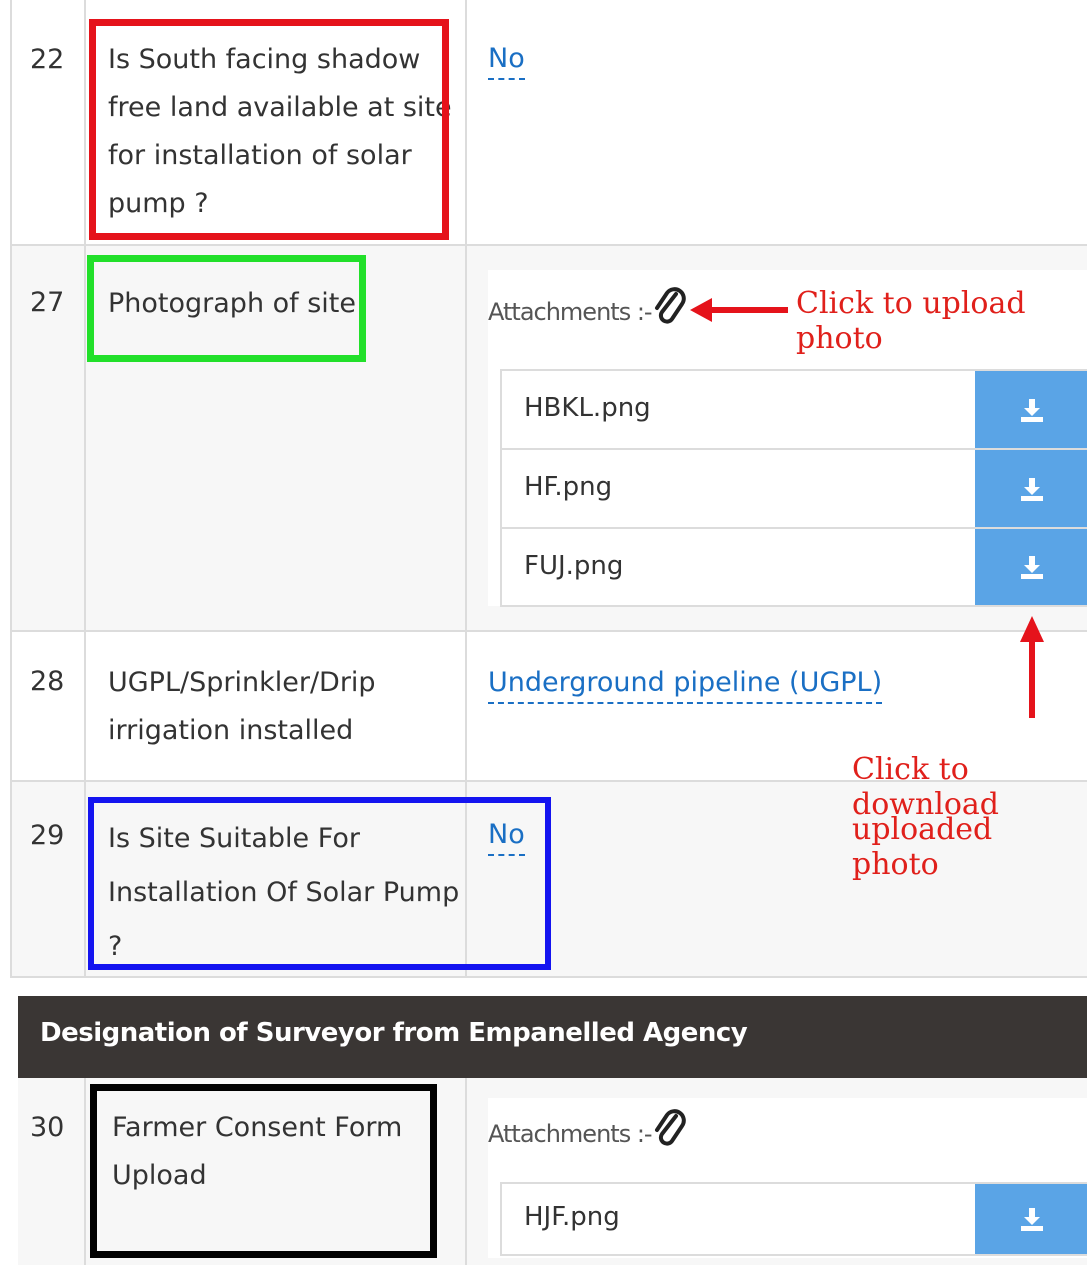 This screenshot has width=1087, height=1265. I want to click on file-list: HBKL.png HF.png FUJ.png, so click(793, 488).